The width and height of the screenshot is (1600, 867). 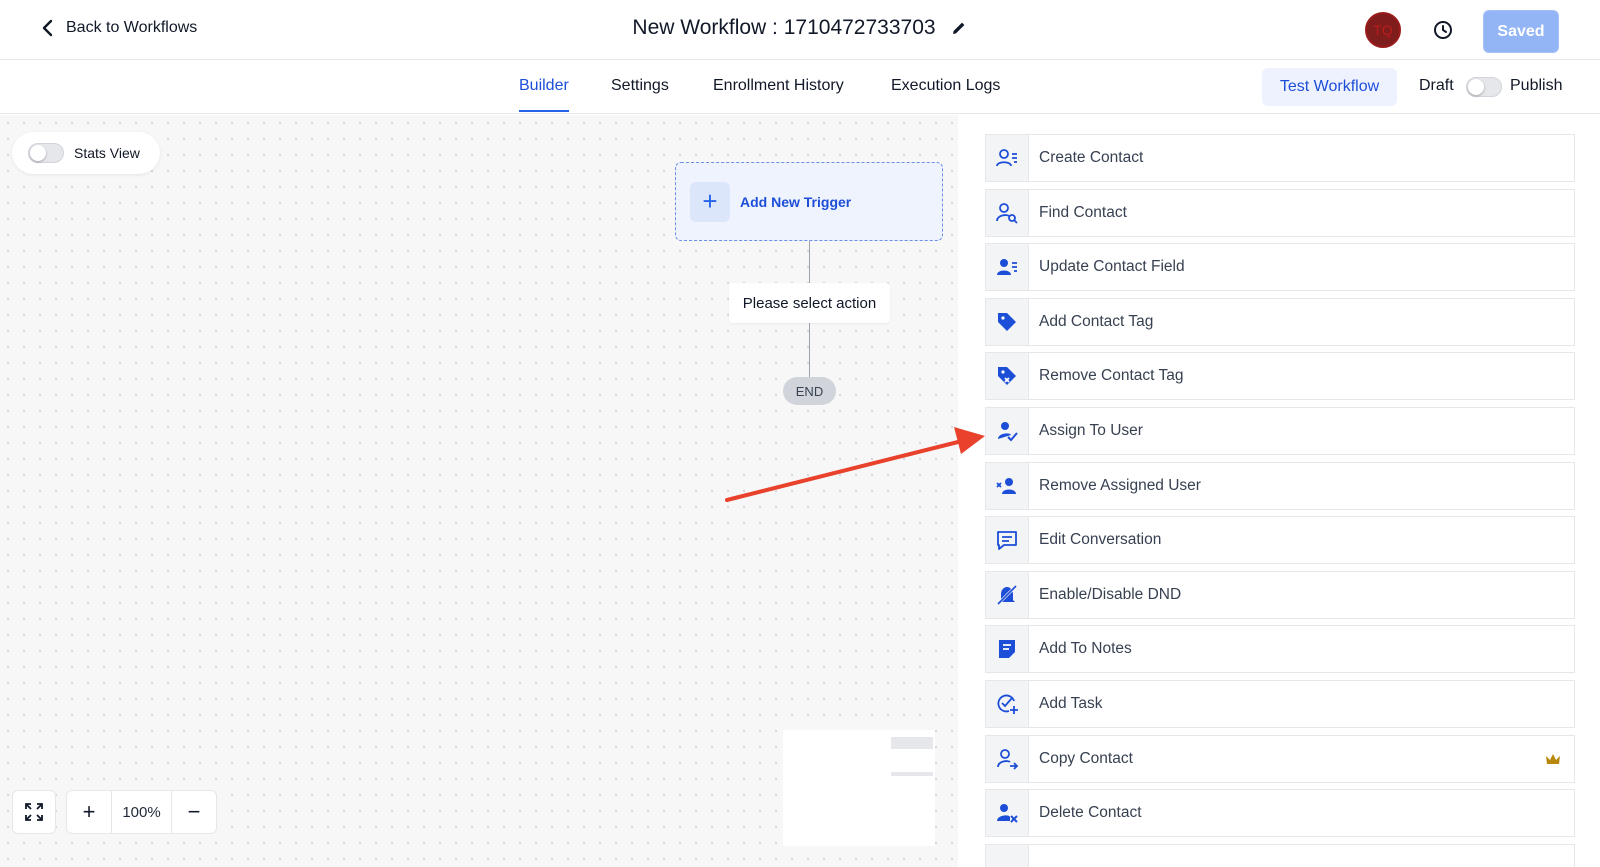 I want to click on workflow-title: New Workflow : 1710472733703, so click(x=784, y=27).